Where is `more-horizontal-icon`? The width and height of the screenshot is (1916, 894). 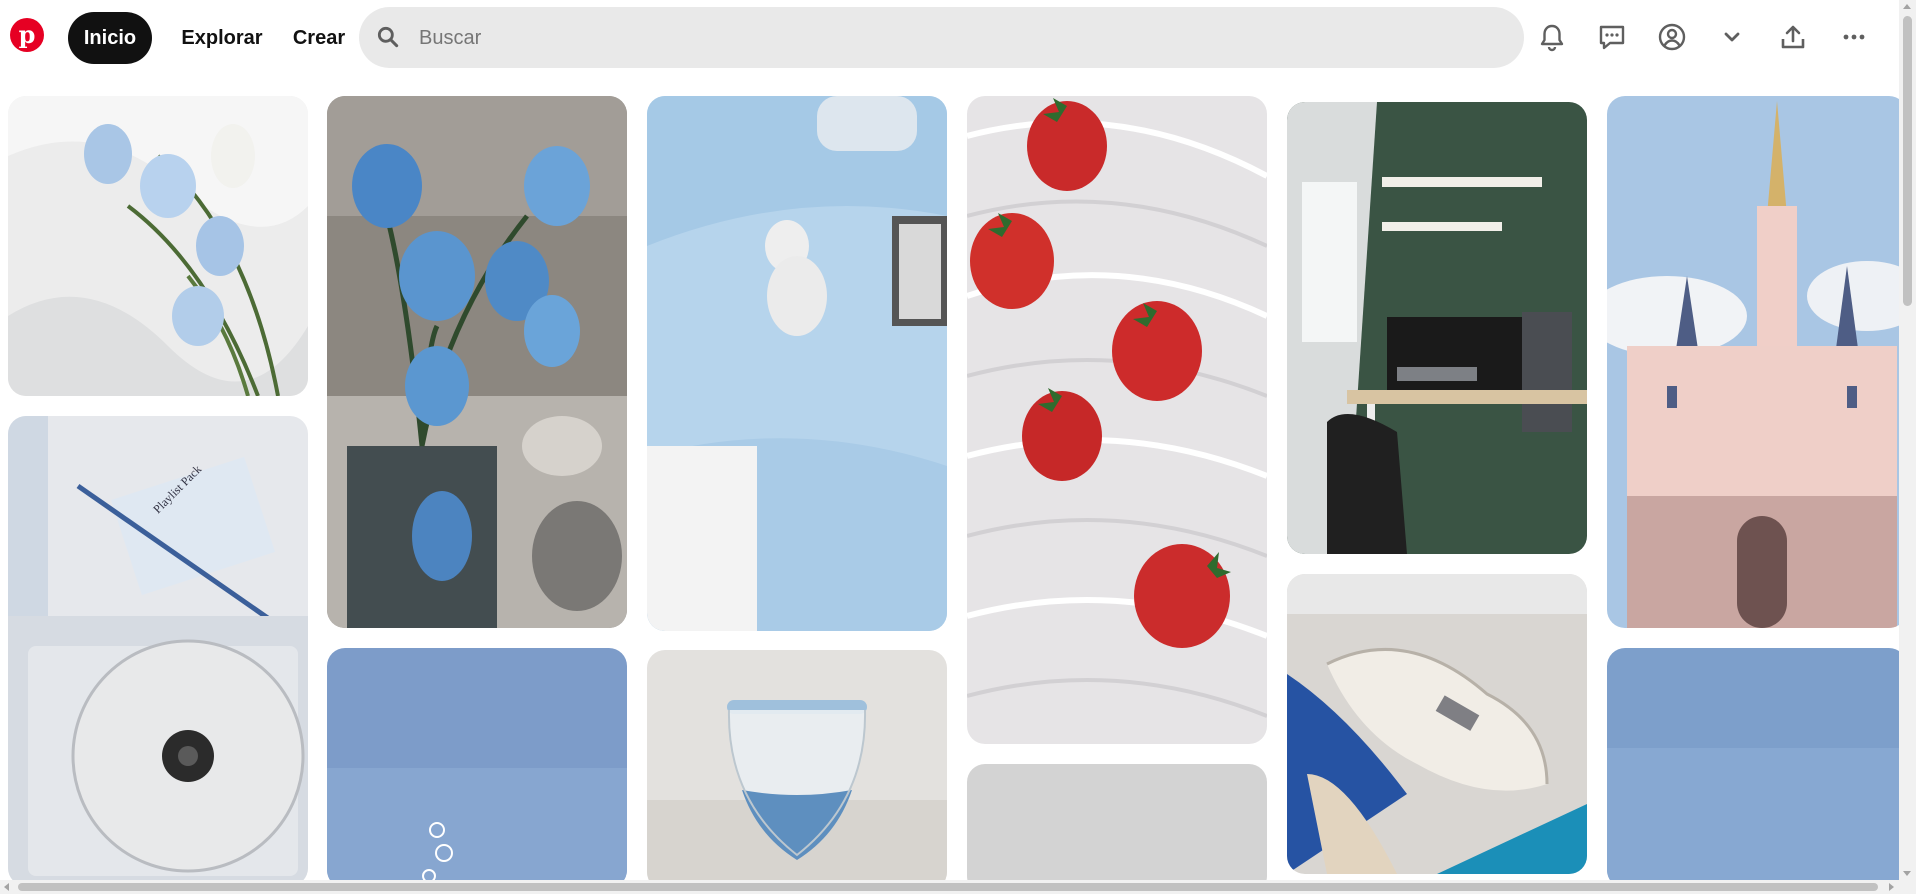
more-horizontal-icon is located at coordinates (1854, 37).